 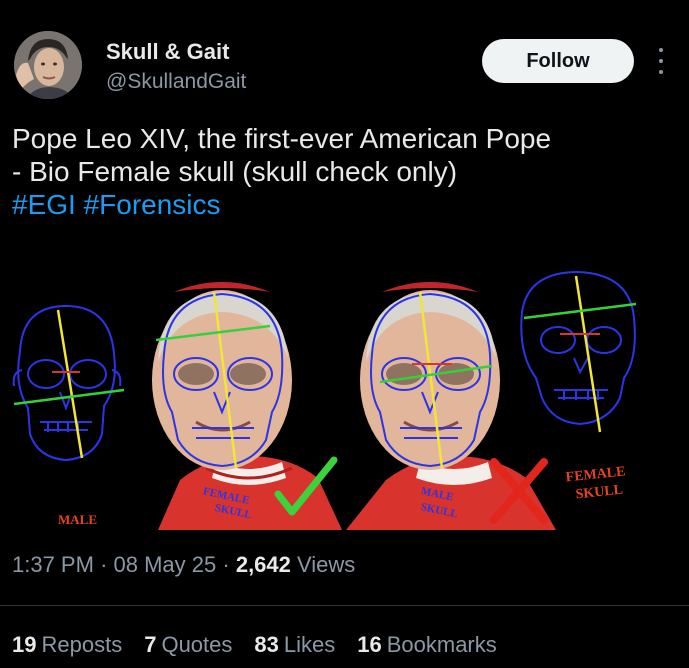 I want to click on author-handle: @SkullandGait, so click(x=176, y=82).